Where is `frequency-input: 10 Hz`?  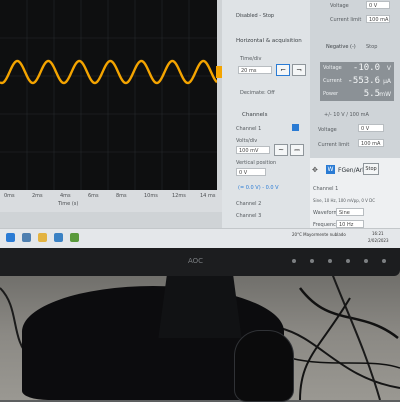
frequency-input: 10 Hz is located at coordinates (350, 224).